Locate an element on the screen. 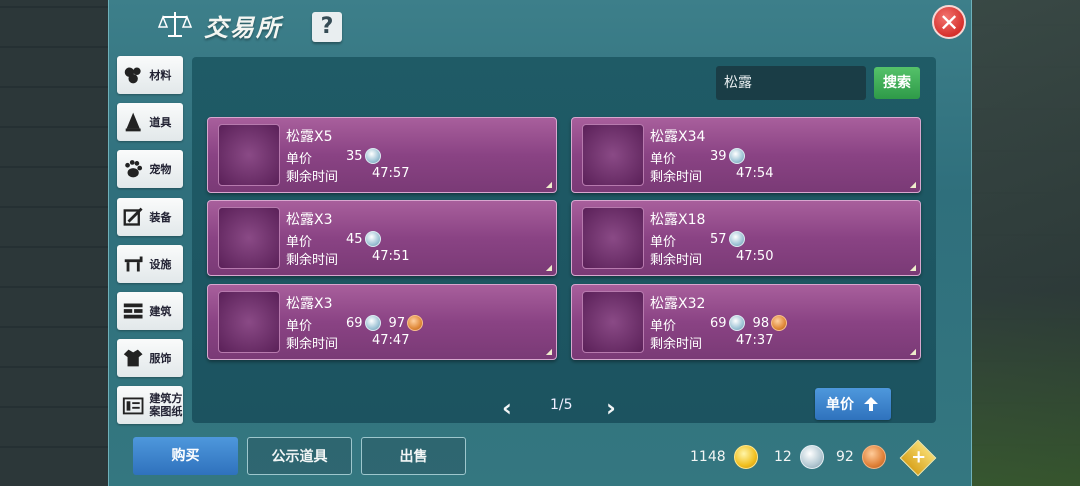 The image size is (1080, 486). sidebar-item-equipment: 装备 is located at coordinates (150, 217).